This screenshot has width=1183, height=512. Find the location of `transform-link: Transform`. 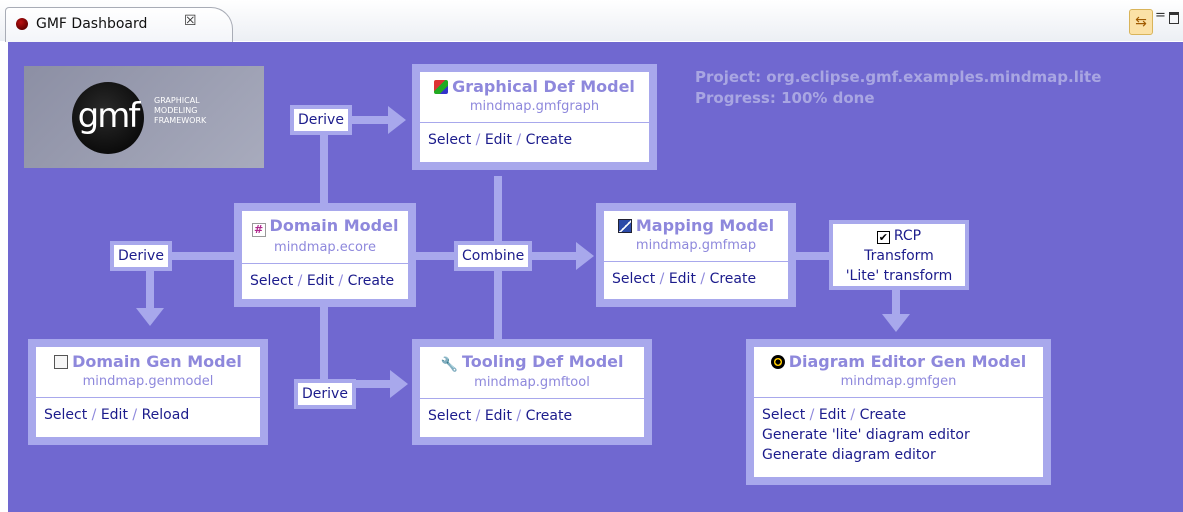

transform-link: Transform is located at coordinates (899, 256).